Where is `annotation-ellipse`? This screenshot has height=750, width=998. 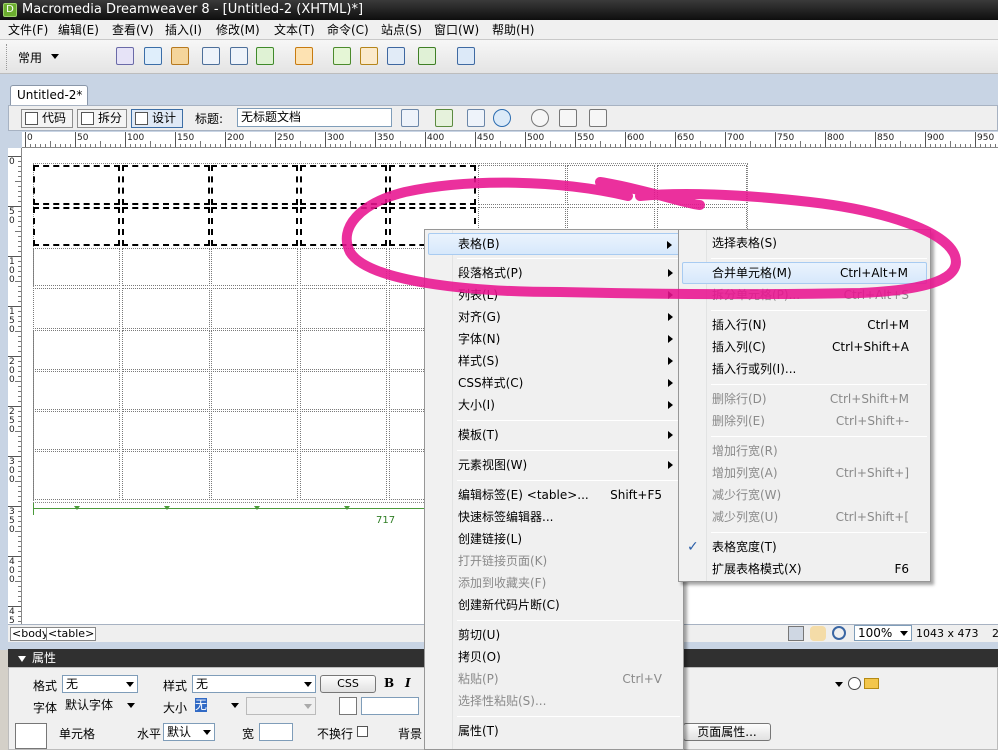
annotation-ellipse is located at coordinates (651, 238).